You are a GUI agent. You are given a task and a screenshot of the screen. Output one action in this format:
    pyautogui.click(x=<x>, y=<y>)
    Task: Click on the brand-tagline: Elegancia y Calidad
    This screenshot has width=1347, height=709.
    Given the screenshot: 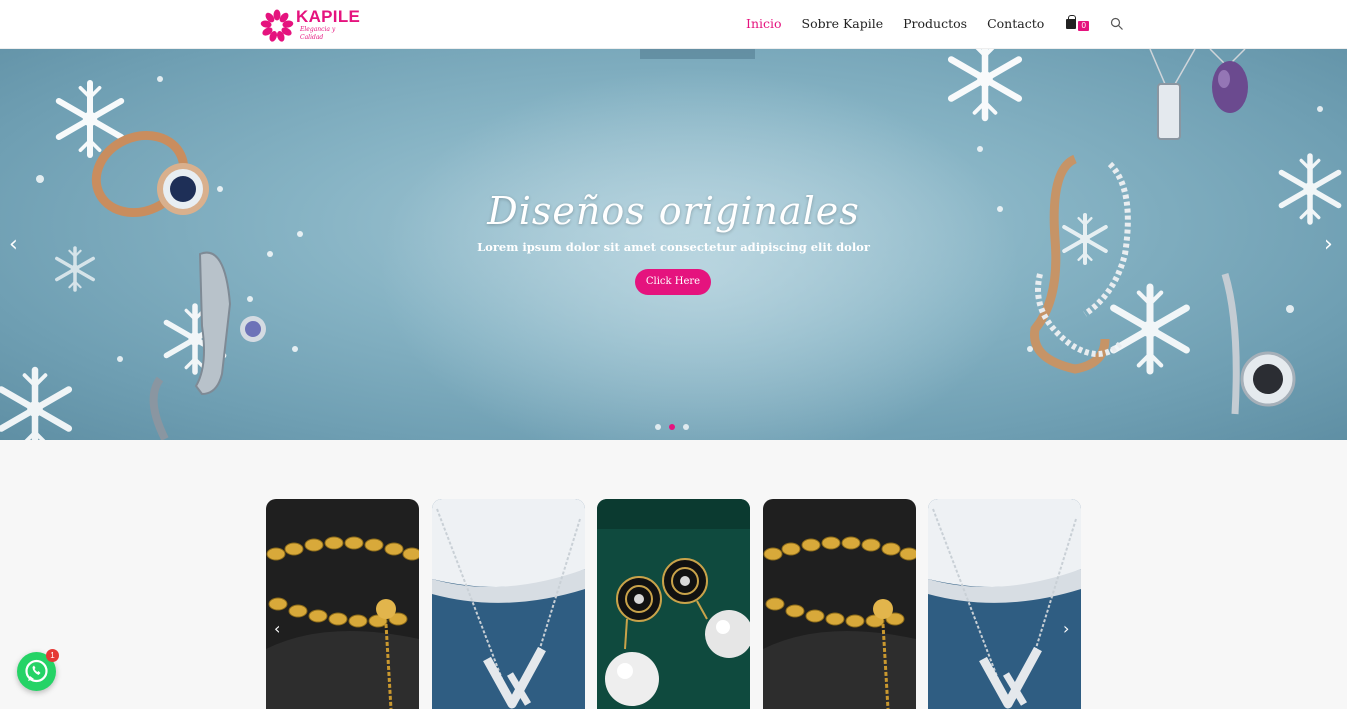 What is the action you would take?
    pyautogui.click(x=318, y=33)
    